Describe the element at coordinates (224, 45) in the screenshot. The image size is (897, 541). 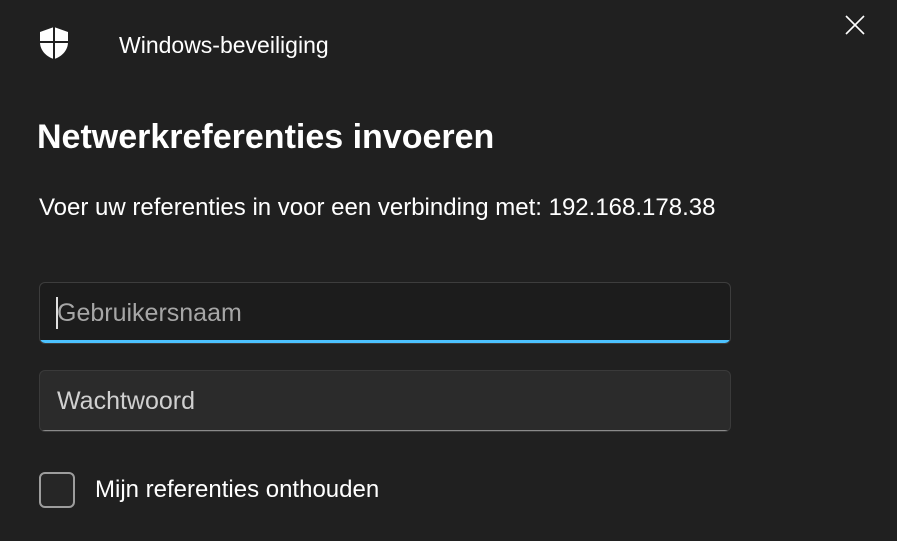
I see `app-title: Windows-beveiliging` at that location.